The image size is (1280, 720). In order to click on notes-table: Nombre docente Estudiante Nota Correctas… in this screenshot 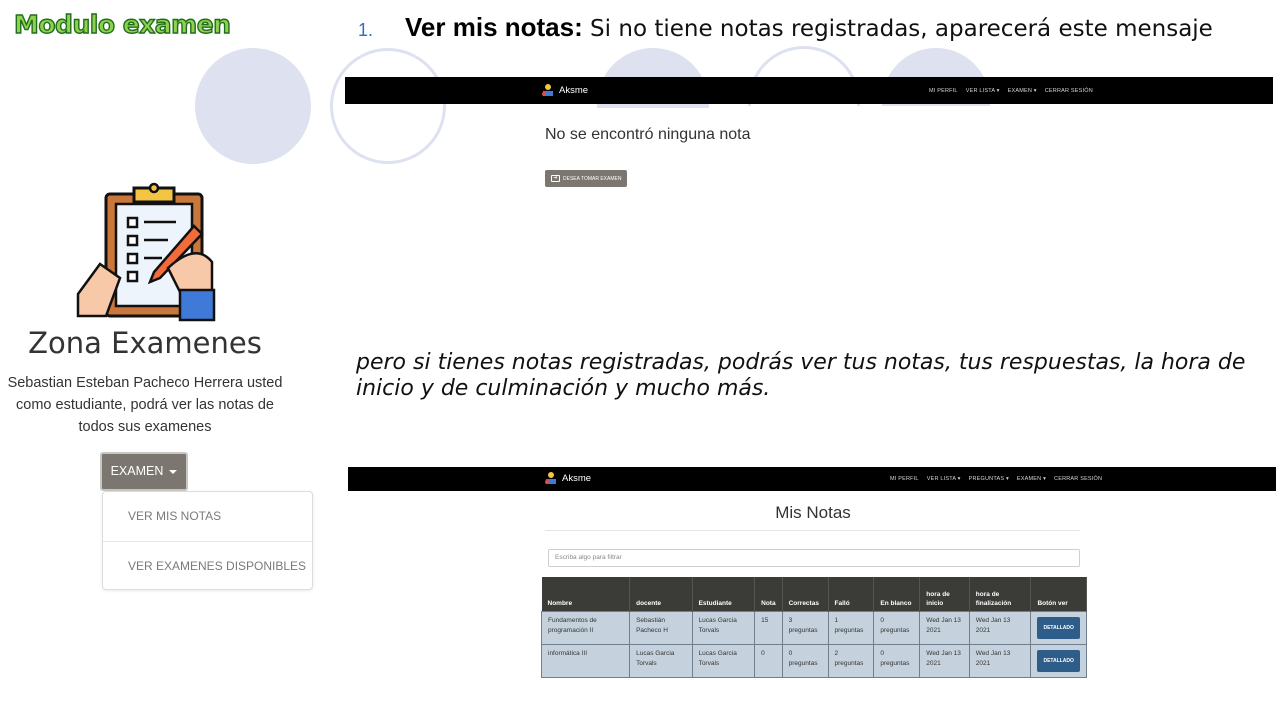, I will do `click(813, 627)`.